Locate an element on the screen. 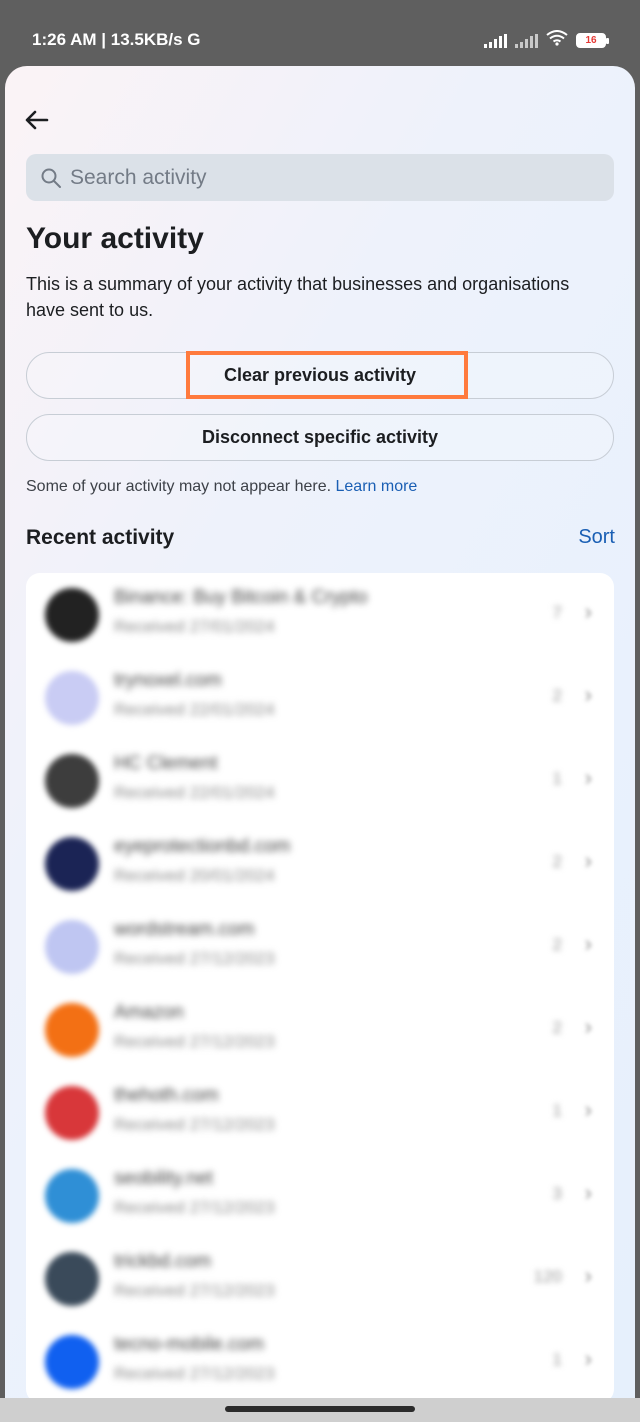  sort-button: Sort is located at coordinates (596, 537).